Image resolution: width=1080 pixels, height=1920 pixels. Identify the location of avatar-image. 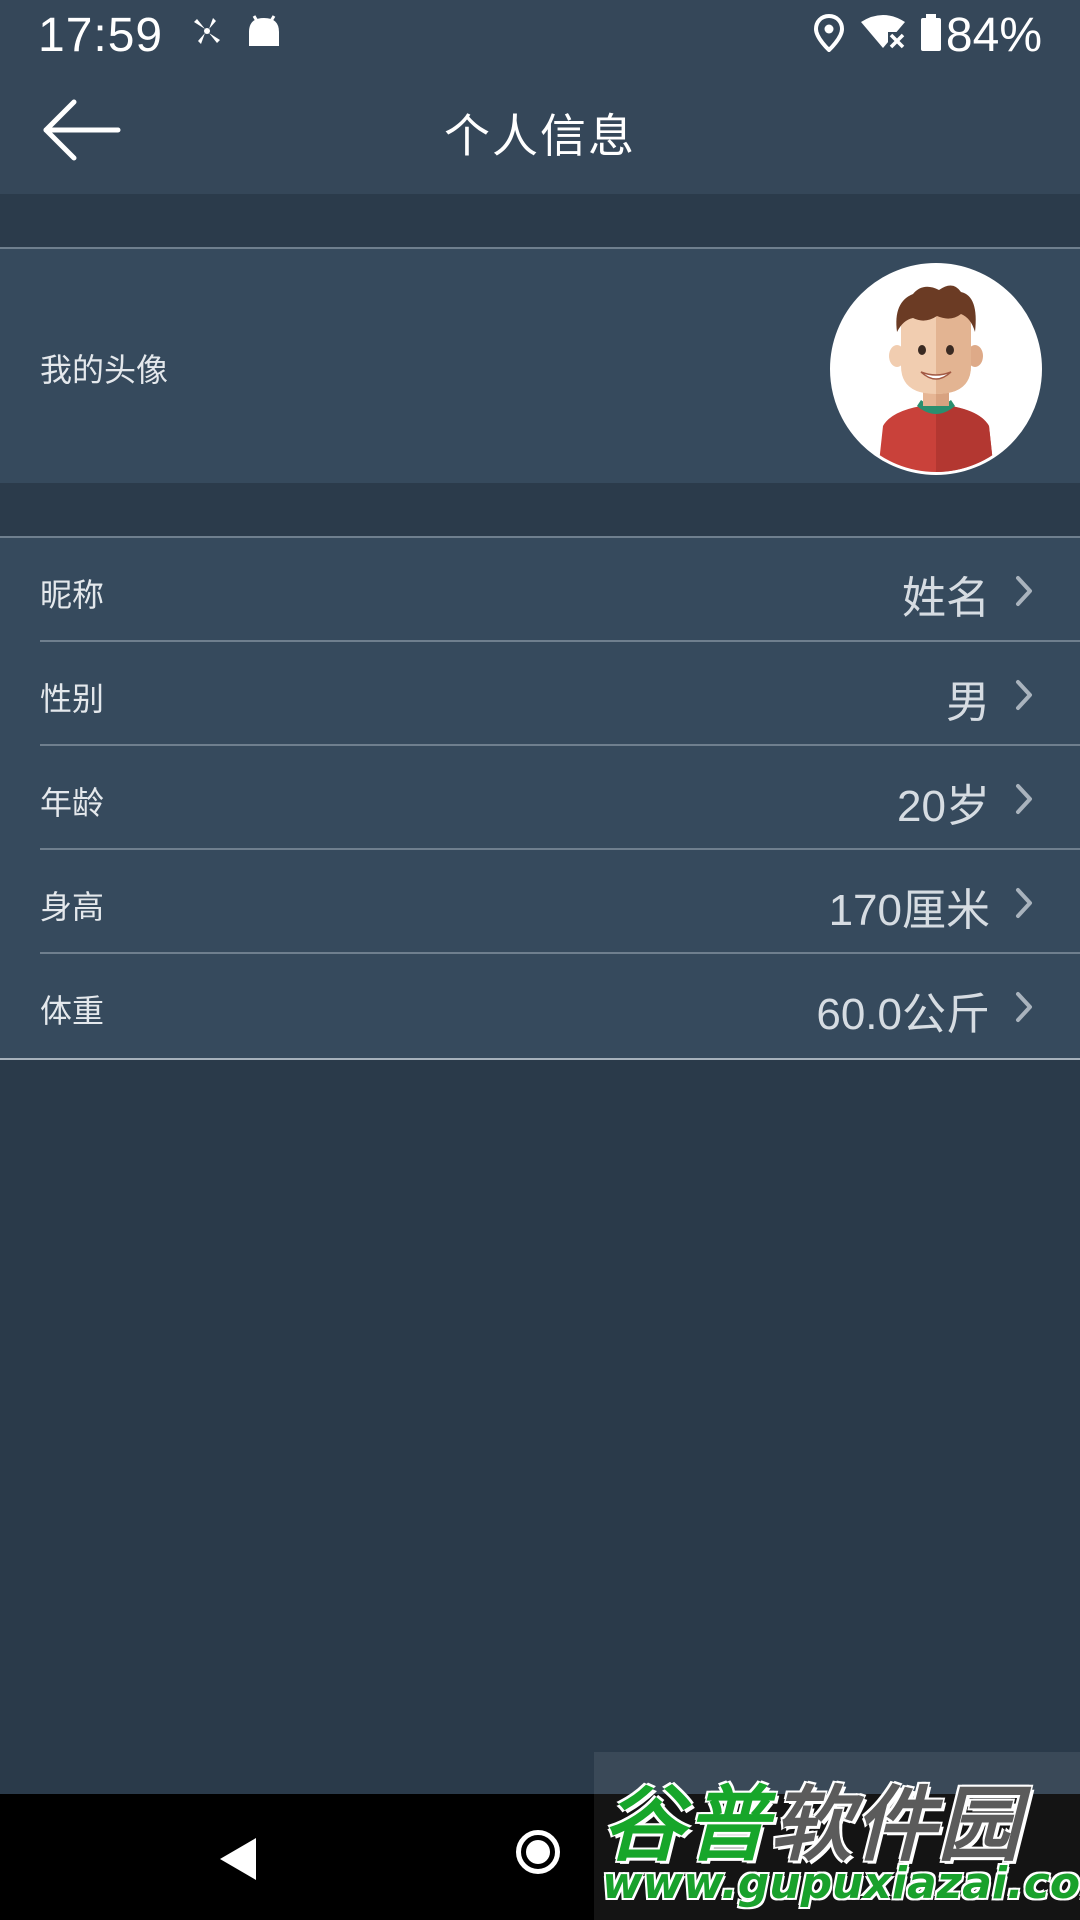
(936, 369).